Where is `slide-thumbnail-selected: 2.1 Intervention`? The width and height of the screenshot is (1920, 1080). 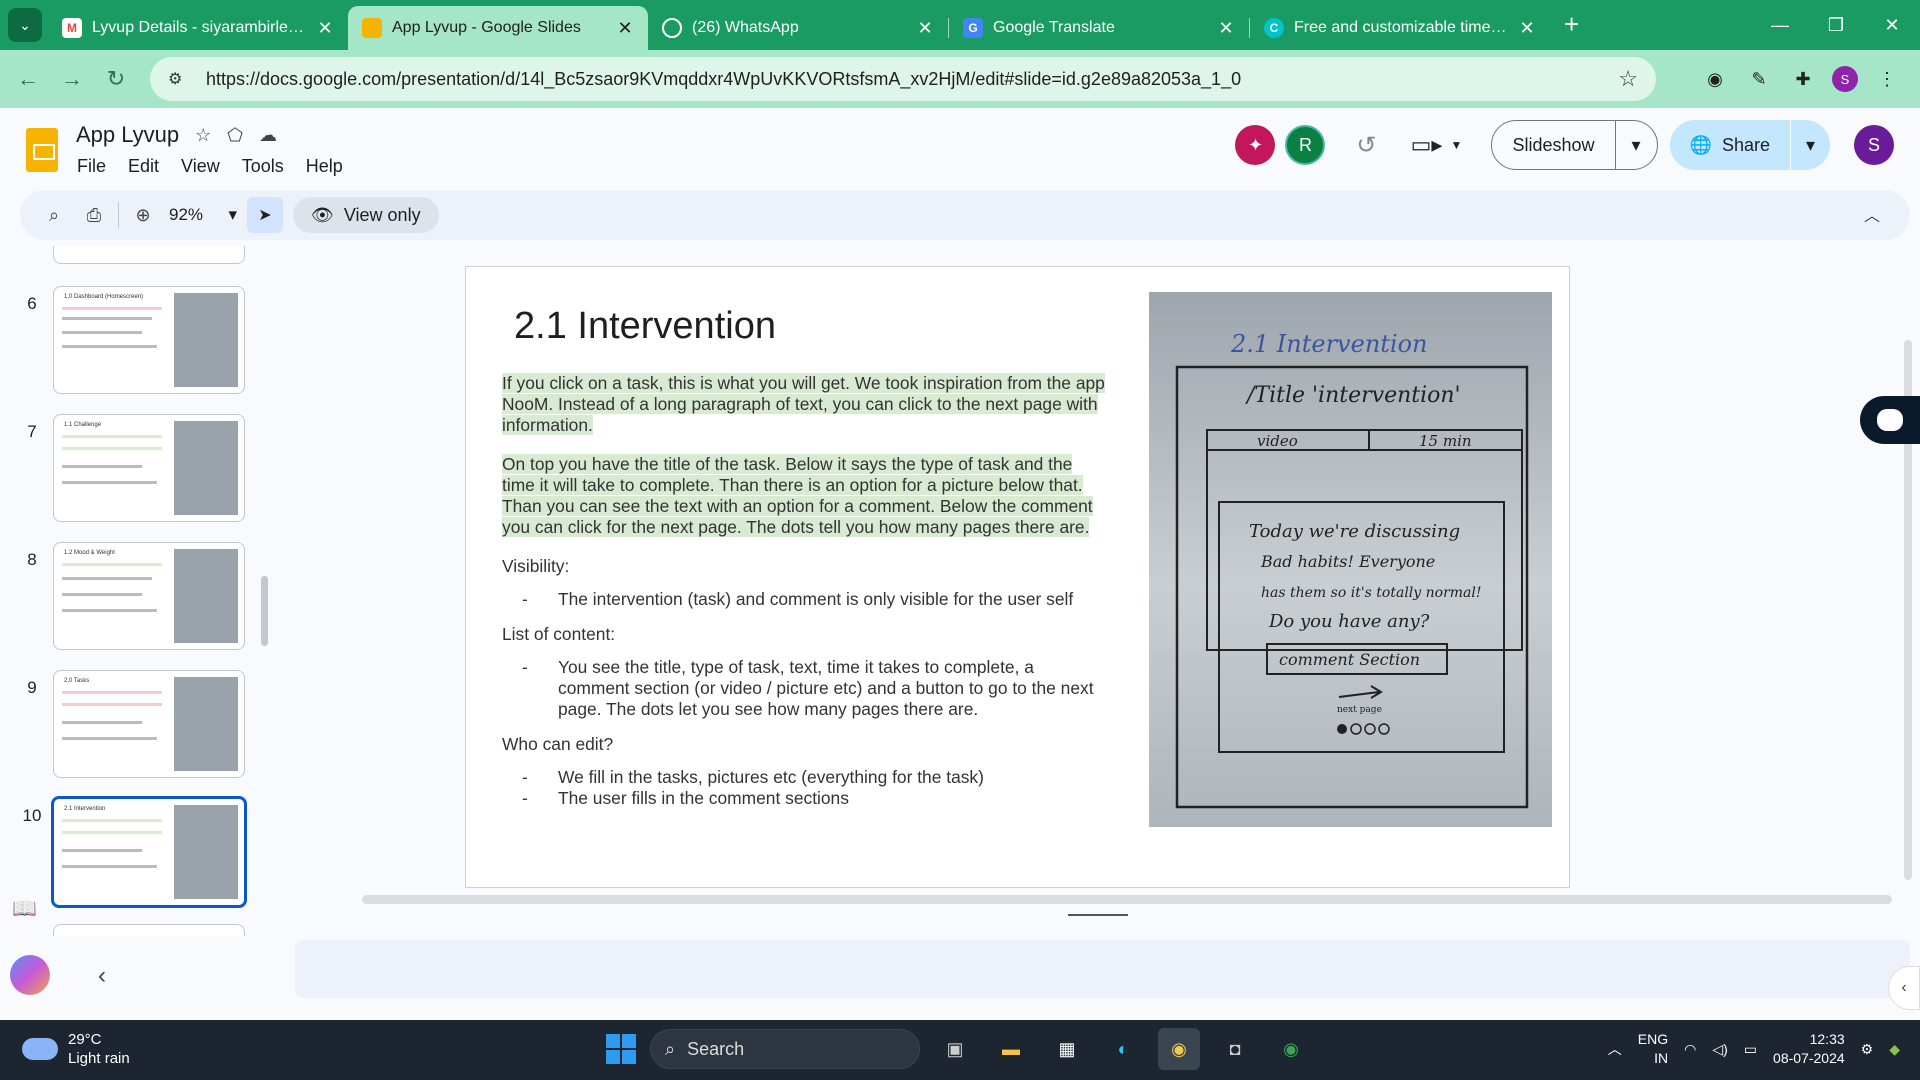 slide-thumbnail-selected: 2.1 Intervention is located at coordinates (149, 852).